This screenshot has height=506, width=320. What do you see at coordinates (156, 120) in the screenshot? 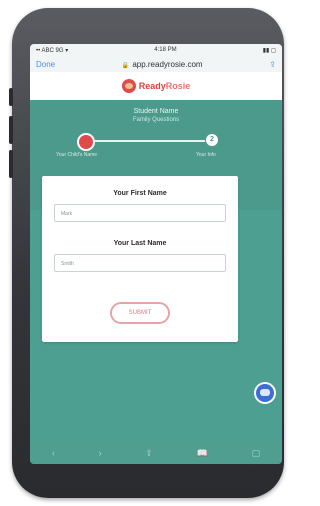
I see `page-subtitle: Family Questions` at bounding box center [156, 120].